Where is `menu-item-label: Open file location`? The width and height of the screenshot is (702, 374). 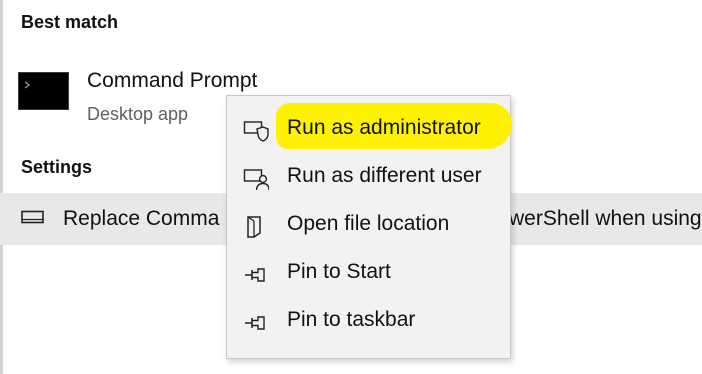
menu-item-label: Open file location is located at coordinates (368, 223).